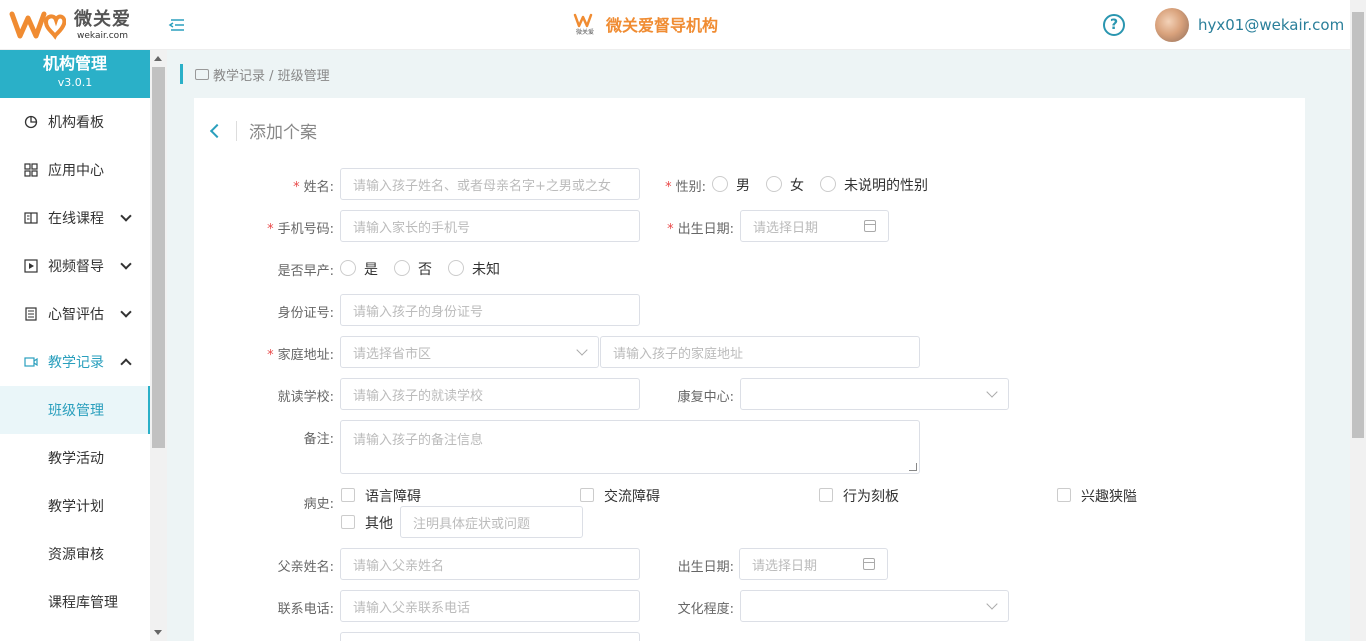 The image size is (1366, 641). Describe the element at coordinates (913, 467) in the screenshot. I see `resize-handle-icon` at that location.